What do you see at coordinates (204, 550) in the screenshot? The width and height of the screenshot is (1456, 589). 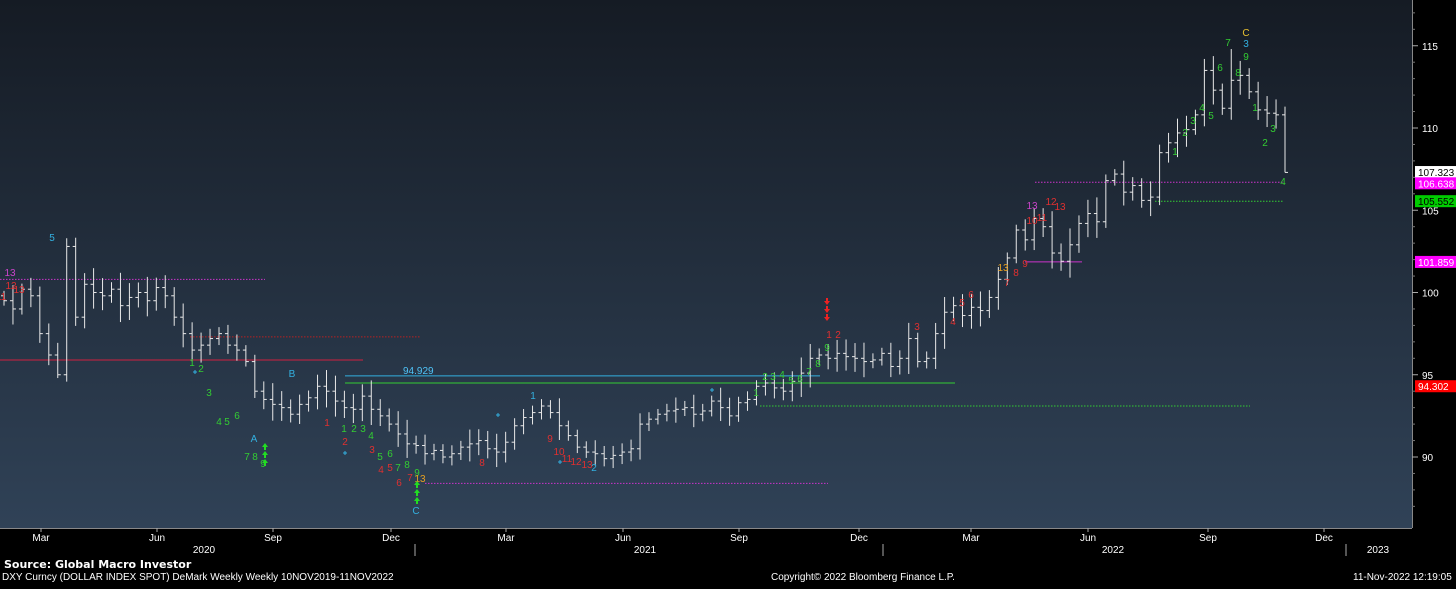 I see `x-year-label: 2020` at bounding box center [204, 550].